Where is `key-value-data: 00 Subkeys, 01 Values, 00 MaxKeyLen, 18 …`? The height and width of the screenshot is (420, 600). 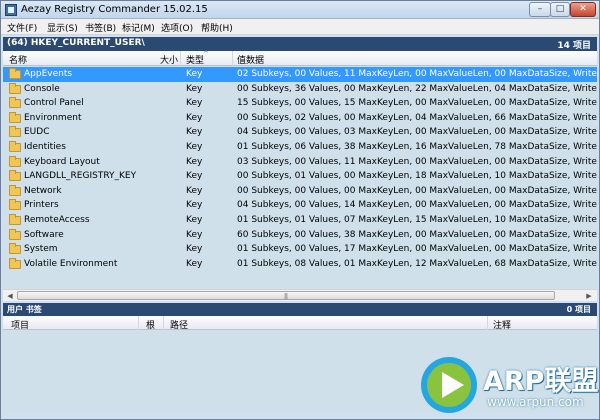
key-value-data: 00 Subkeys, 01 Values, 00 MaxKeyLen, 18 … is located at coordinates (417, 176).